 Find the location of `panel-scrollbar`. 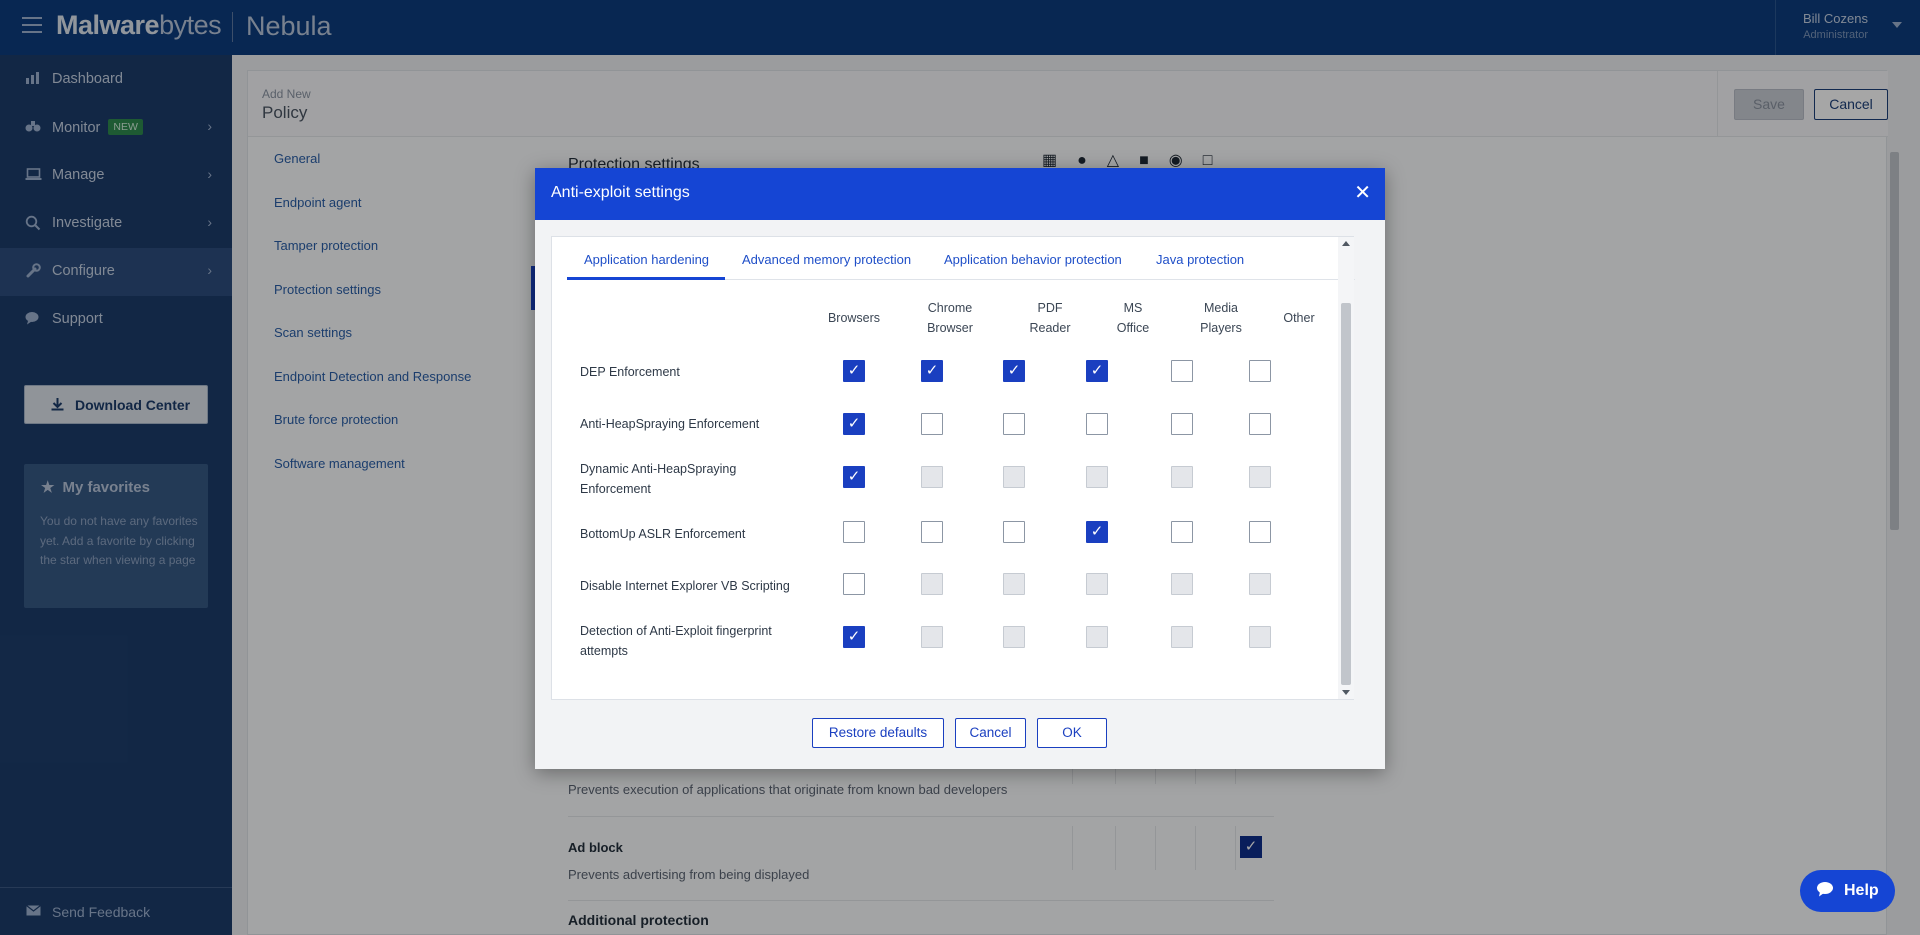

panel-scrollbar is located at coordinates (1346, 468).